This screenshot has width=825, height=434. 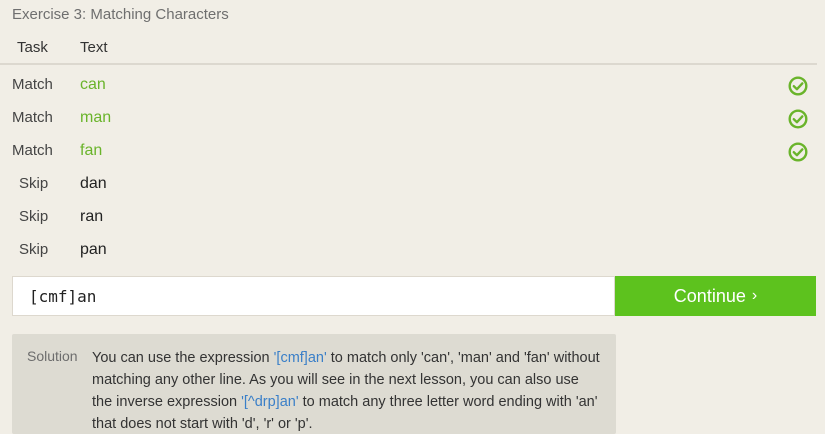 What do you see at coordinates (91, 150) in the screenshot?
I see `match-text: fan` at bounding box center [91, 150].